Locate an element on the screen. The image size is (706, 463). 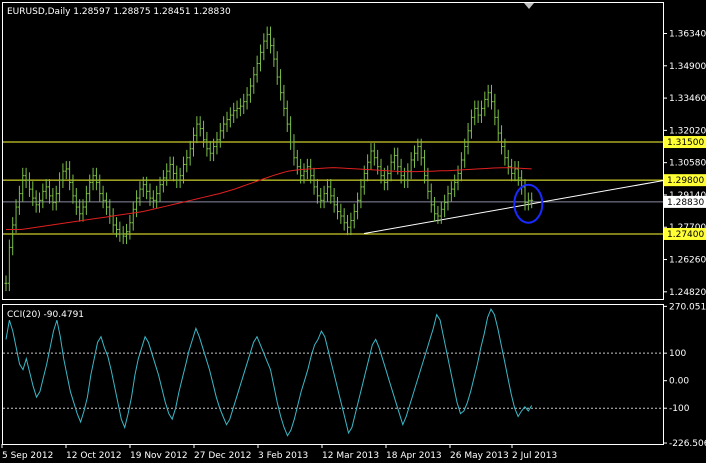
cci-tick-label: 270.051 is located at coordinates (687, 307).